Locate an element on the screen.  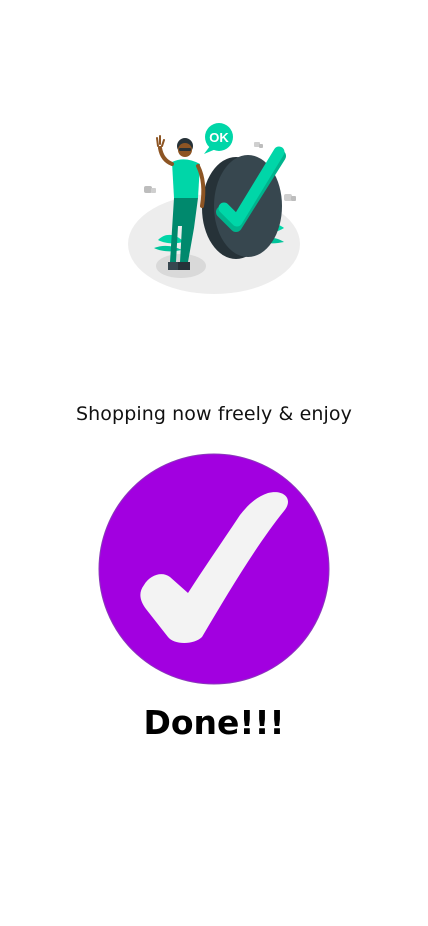
success-check-badge is located at coordinates (214, 569).